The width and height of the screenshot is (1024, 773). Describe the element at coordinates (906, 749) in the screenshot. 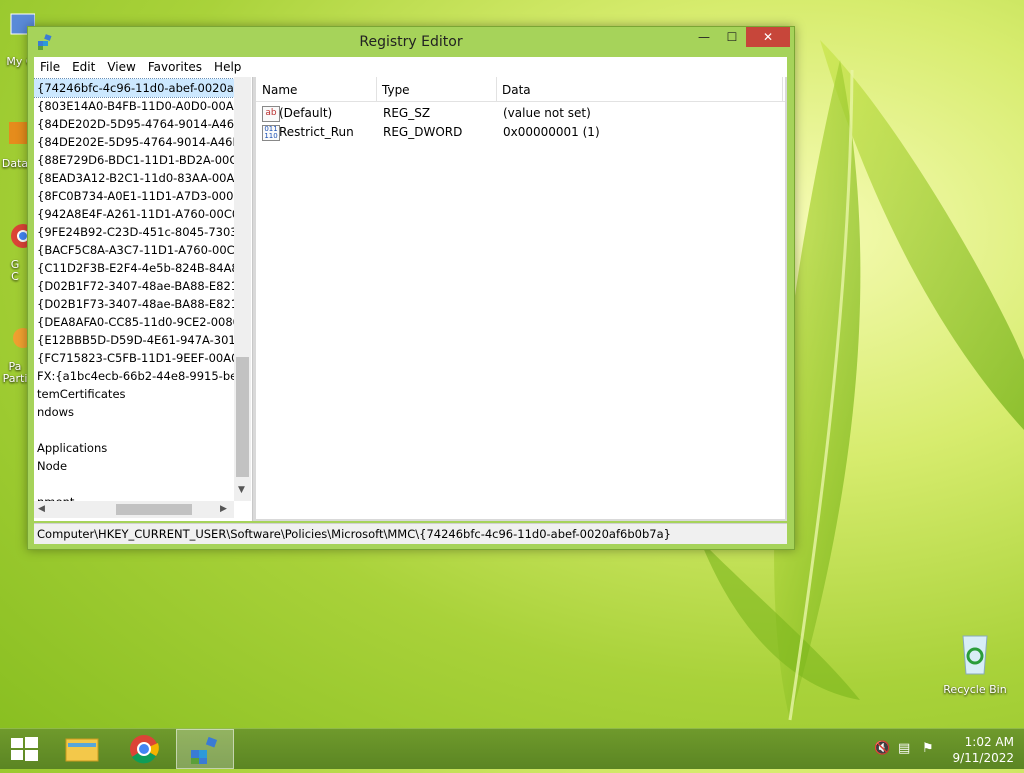

I see `network-icon: ▤` at that location.